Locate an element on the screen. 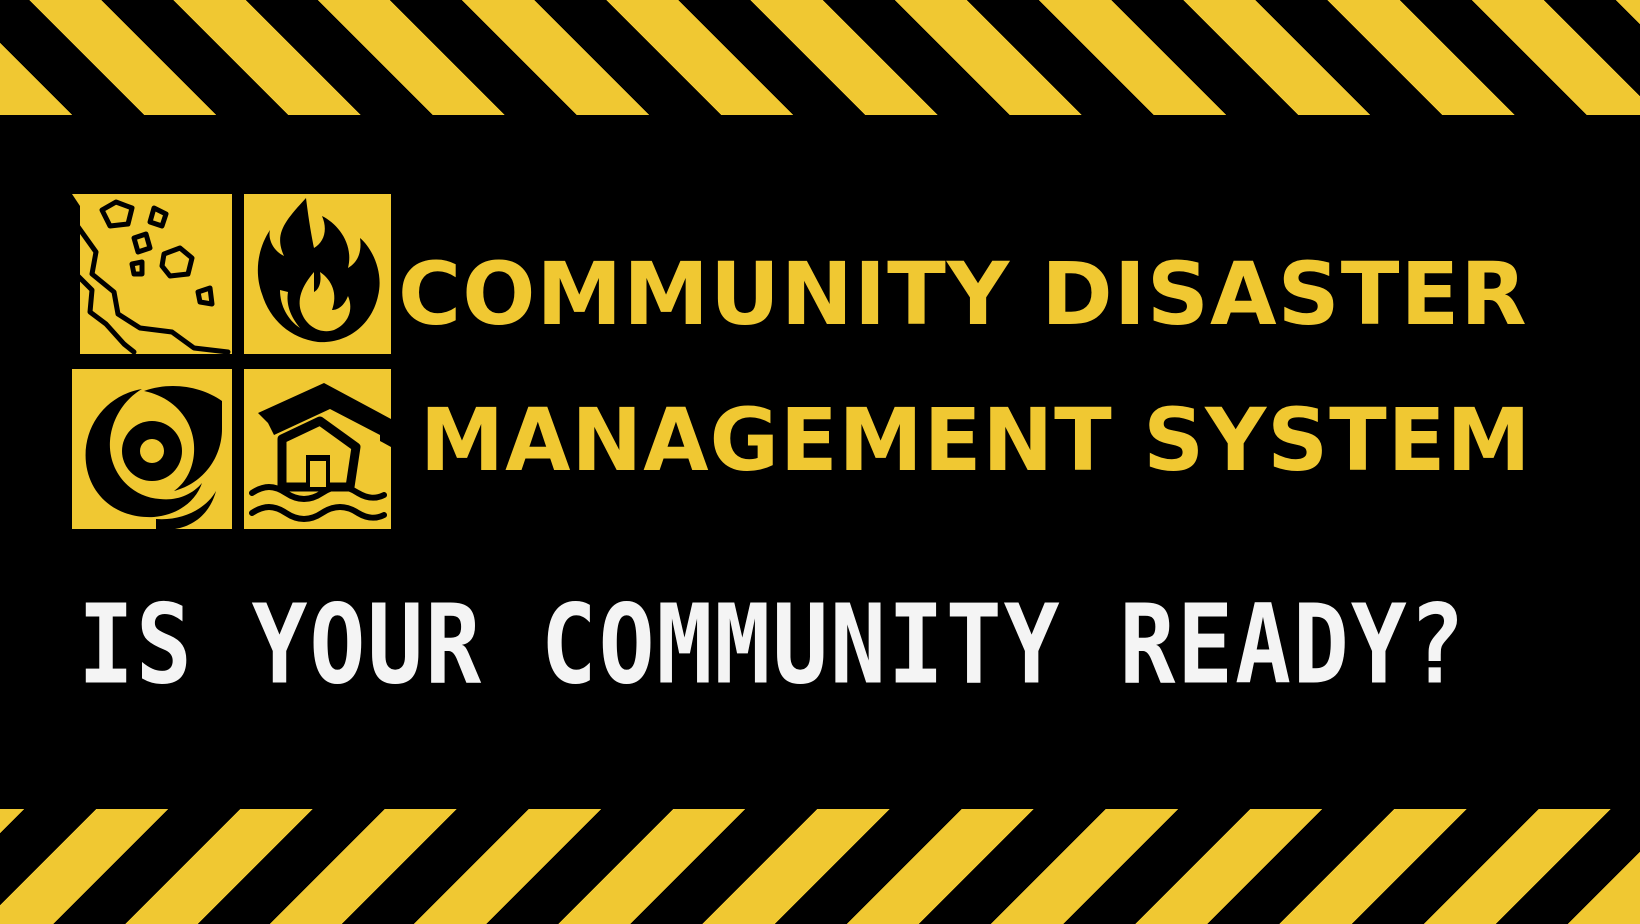  disaster-icon-grid is located at coordinates (231, 362).